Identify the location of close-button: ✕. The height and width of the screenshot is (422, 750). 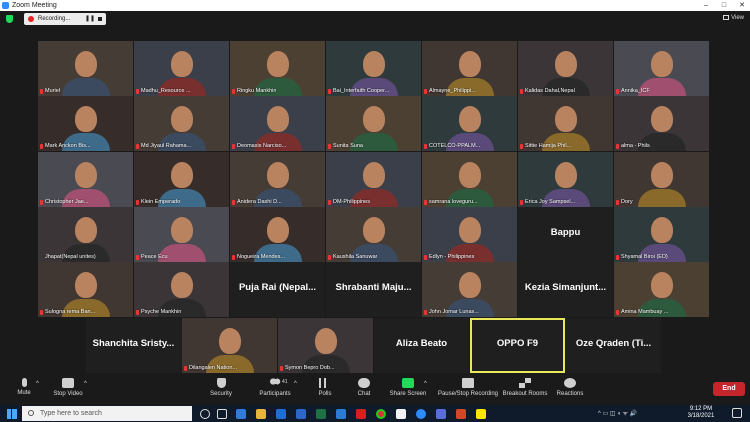
(742, 5).